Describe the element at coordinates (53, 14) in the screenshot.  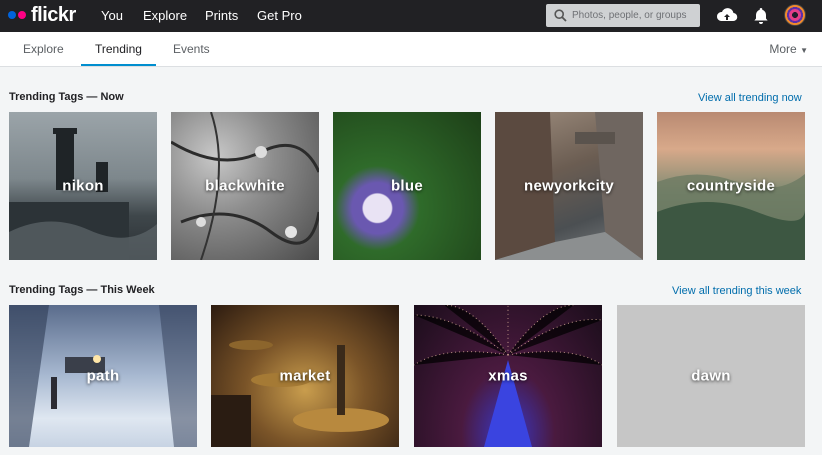
I see `logo-wordmark: flickr` at that location.